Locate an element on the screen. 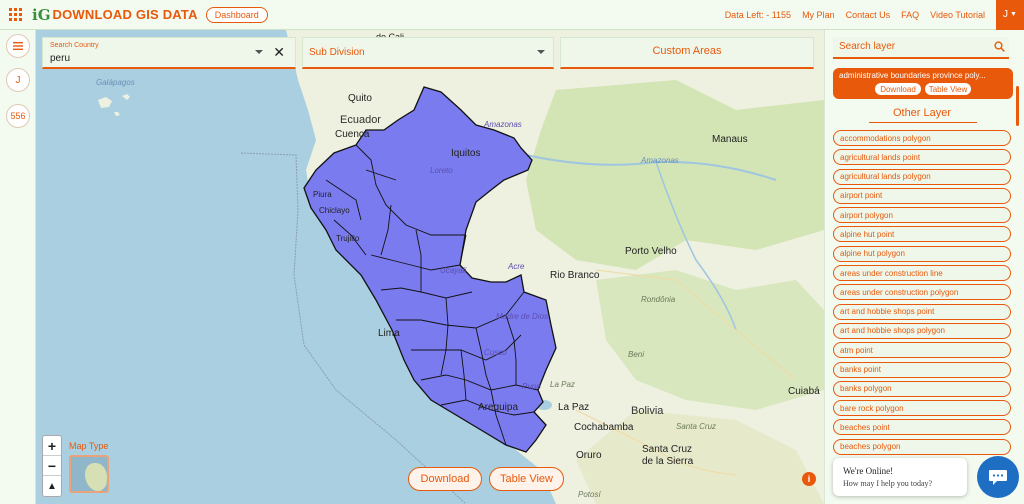 The height and width of the screenshot is (504, 1024). custom-areas-button: Custom Areas is located at coordinates (687, 53).